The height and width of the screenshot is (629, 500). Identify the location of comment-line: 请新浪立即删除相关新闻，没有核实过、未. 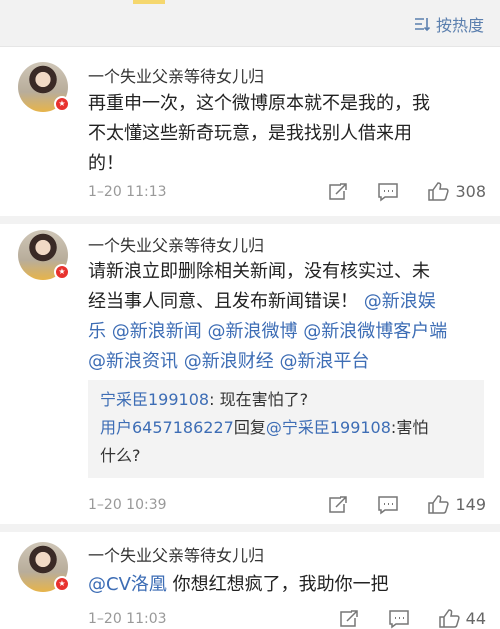
(285, 272).